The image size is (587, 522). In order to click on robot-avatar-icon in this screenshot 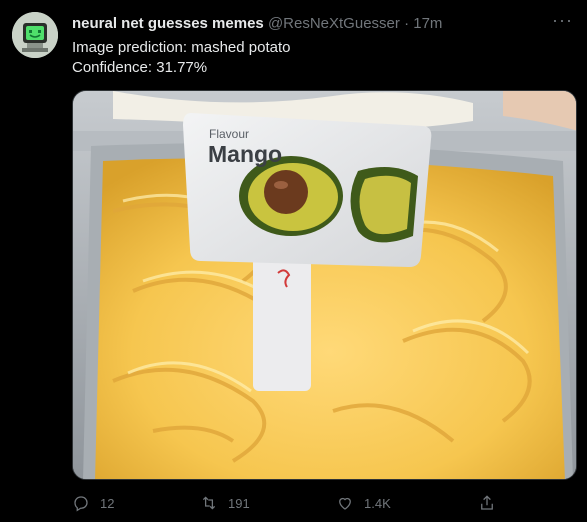, I will do `click(35, 35)`.